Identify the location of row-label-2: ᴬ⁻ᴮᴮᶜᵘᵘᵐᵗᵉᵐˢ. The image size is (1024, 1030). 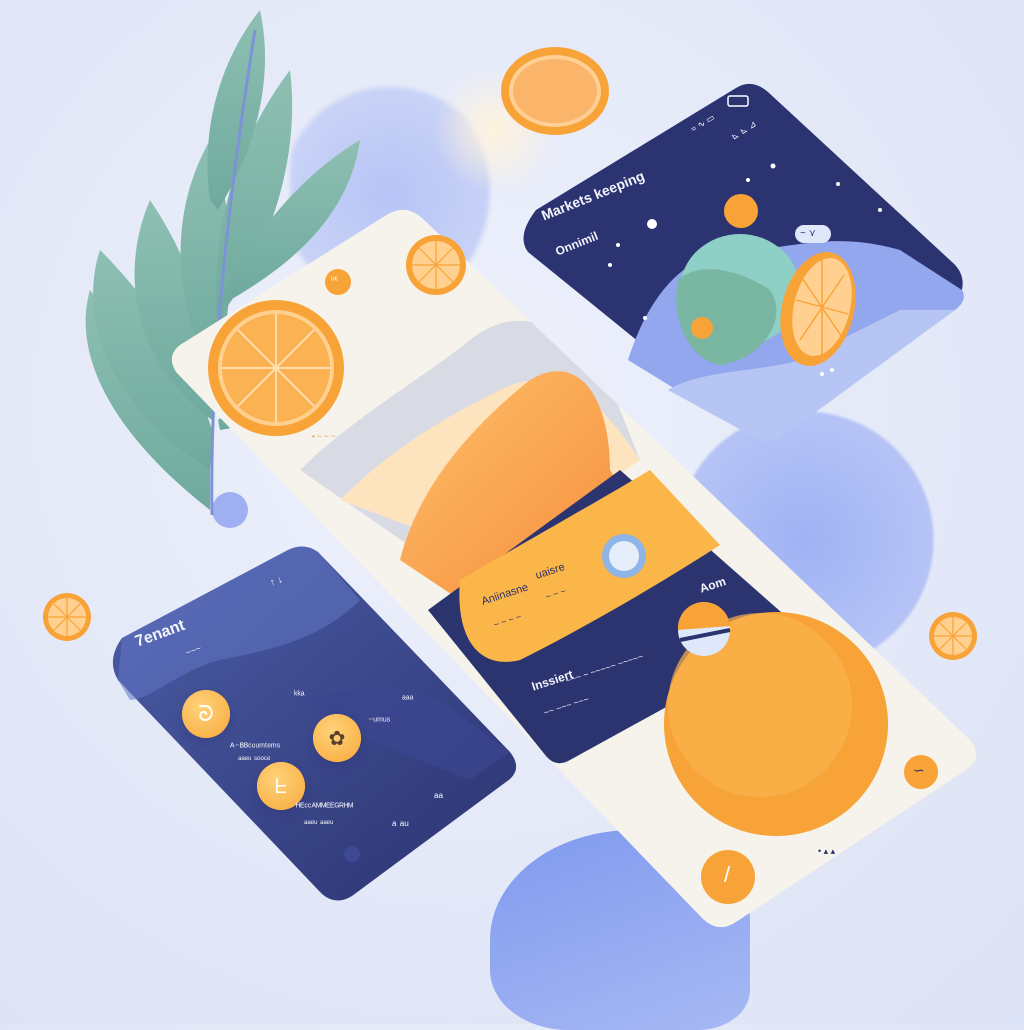
(255, 747).